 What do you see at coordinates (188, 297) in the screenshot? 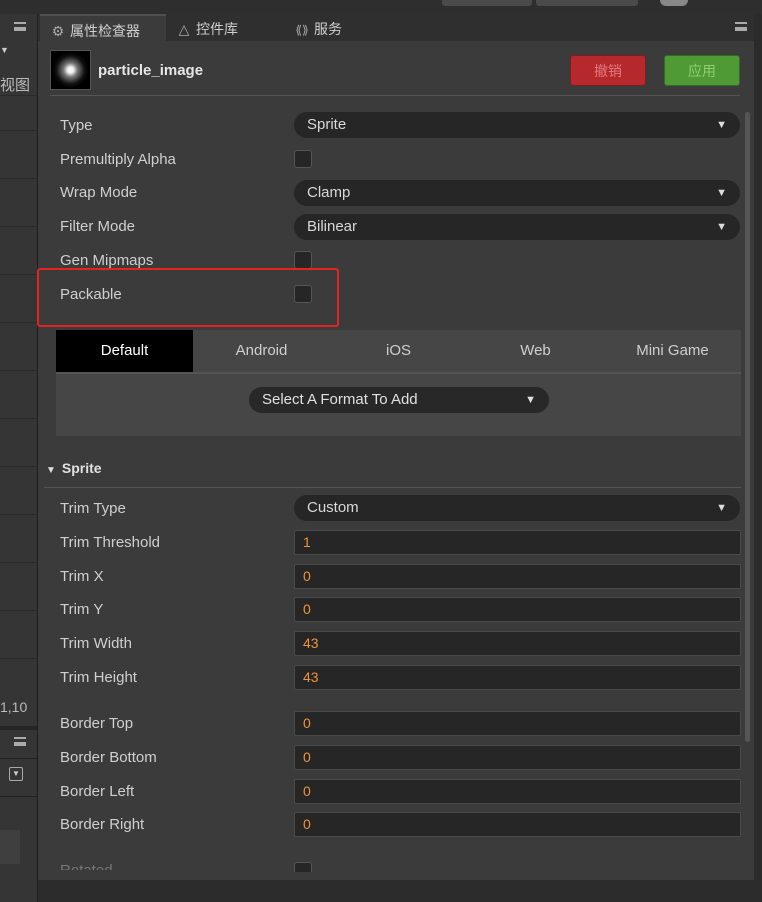
I see `highlight-annotation-box` at bounding box center [188, 297].